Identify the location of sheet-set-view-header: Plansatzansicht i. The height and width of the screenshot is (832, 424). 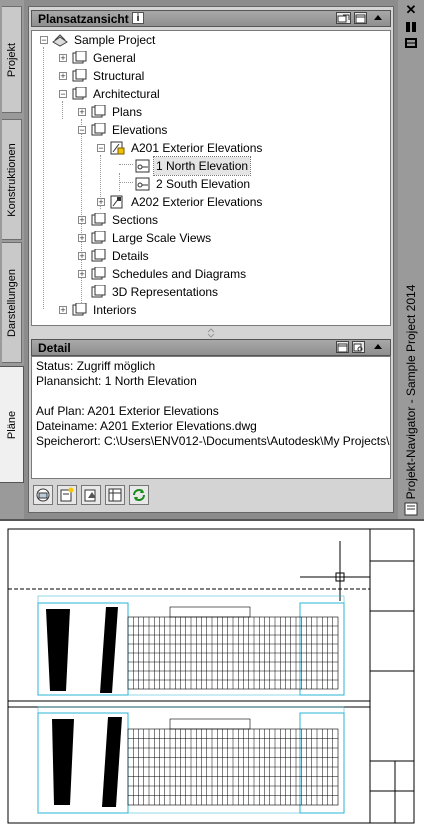
(211, 18).